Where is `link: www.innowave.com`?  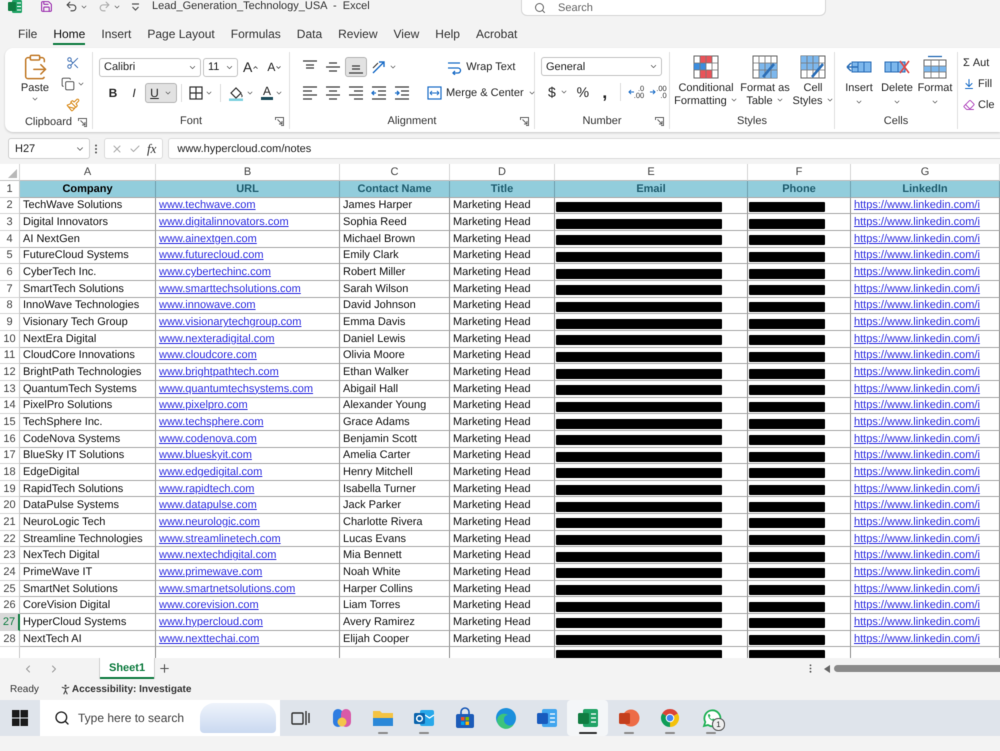 link: www.innowave.com is located at coordinates (207, 305).